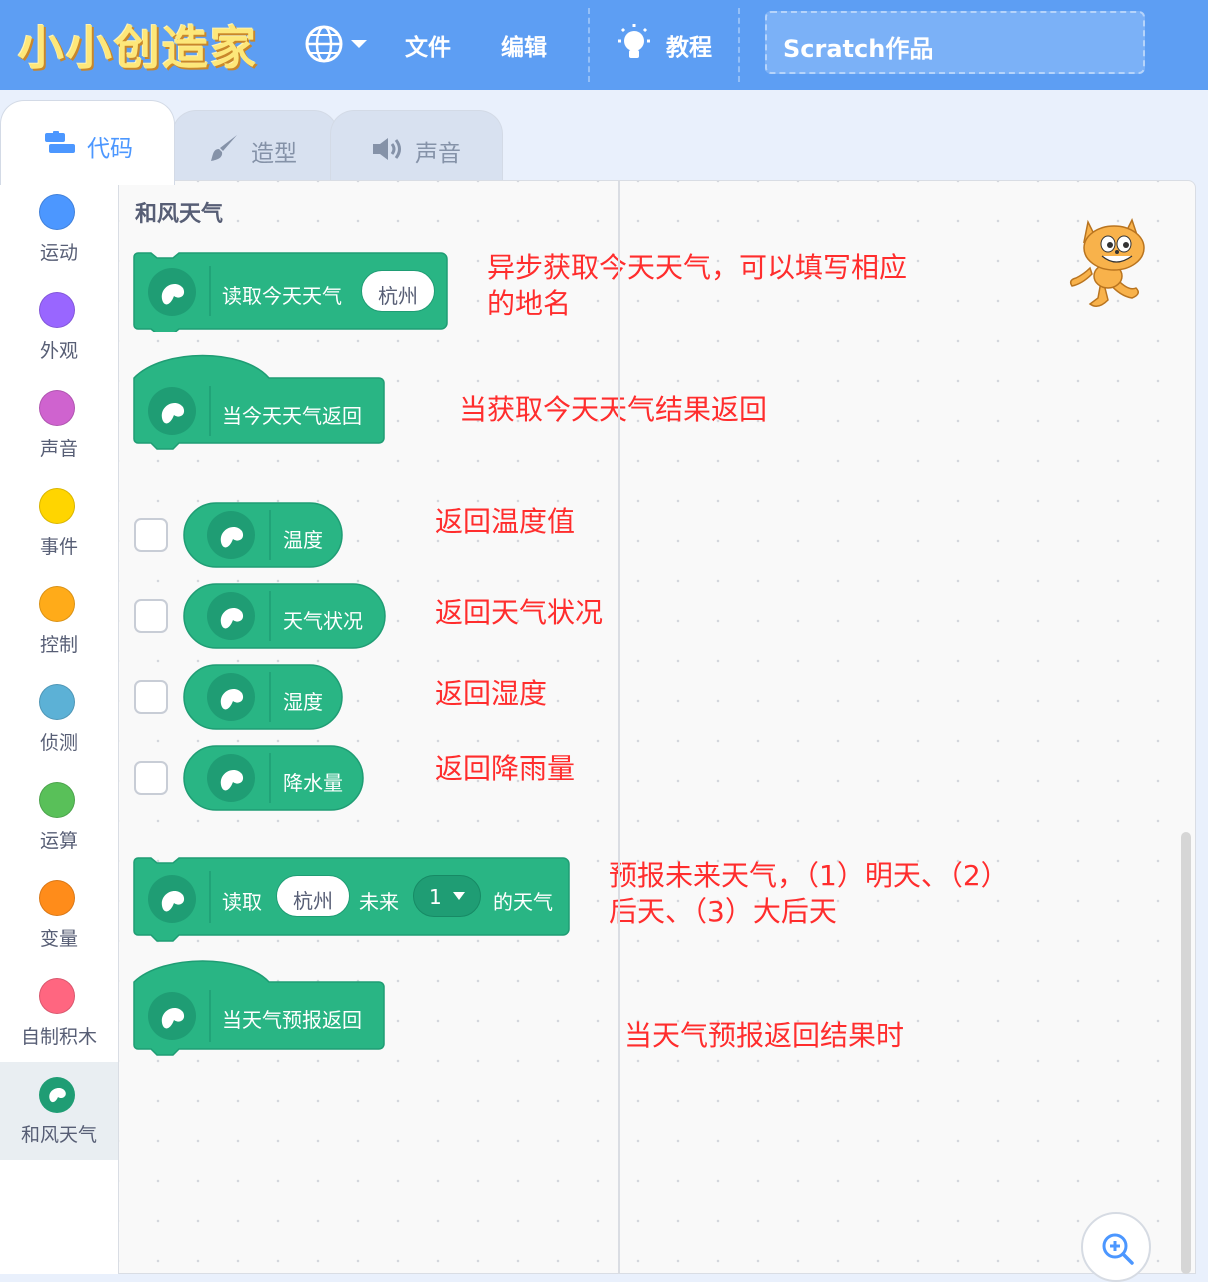  I want to click on block-label: 读取, so click(242, 902).